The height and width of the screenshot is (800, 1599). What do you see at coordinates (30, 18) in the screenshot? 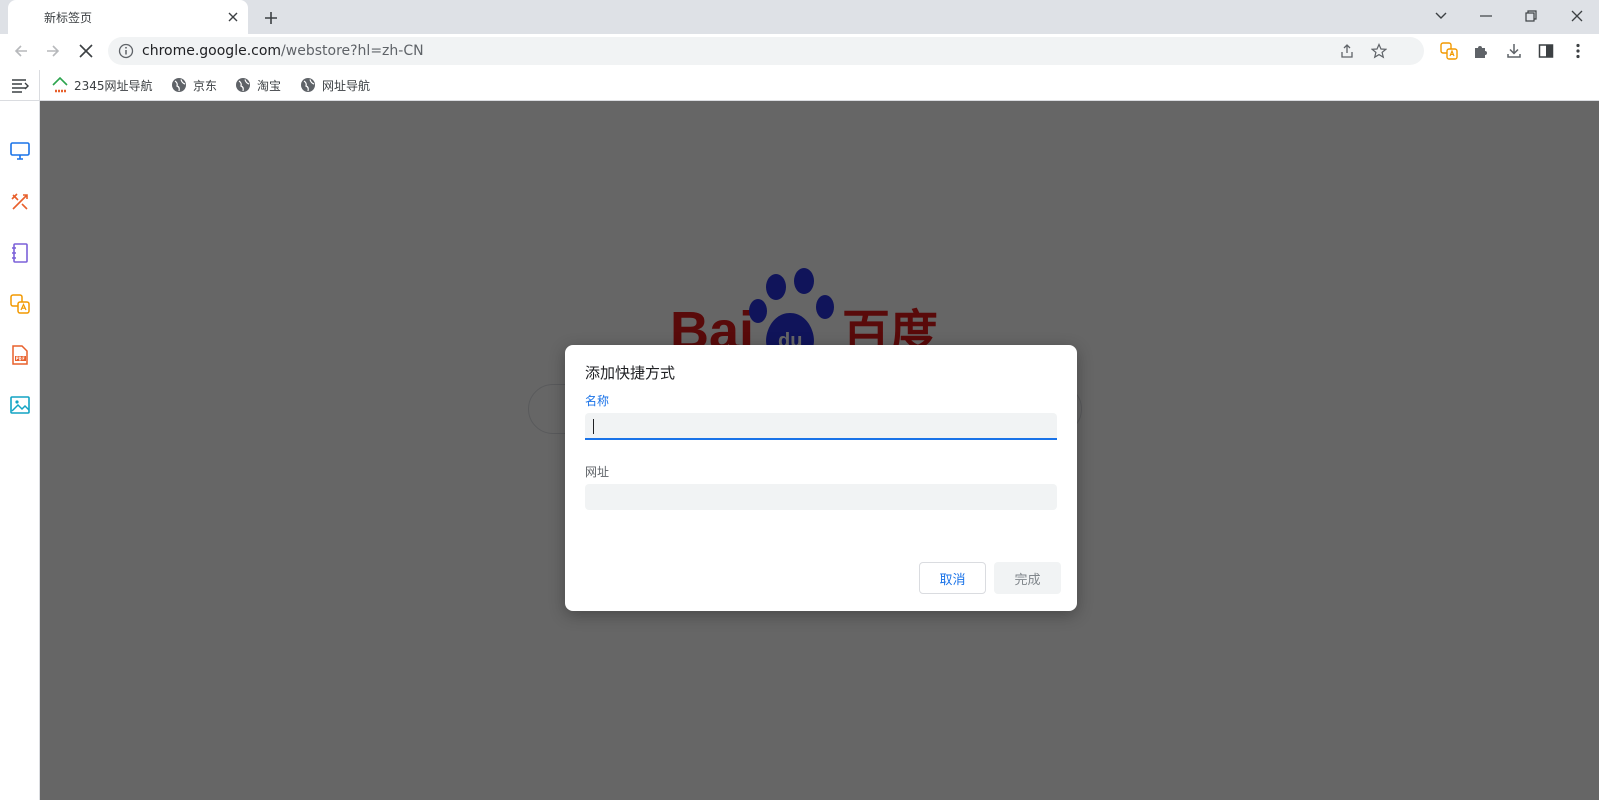
I see `new-tab-icon` at bounding box center [30, 18].